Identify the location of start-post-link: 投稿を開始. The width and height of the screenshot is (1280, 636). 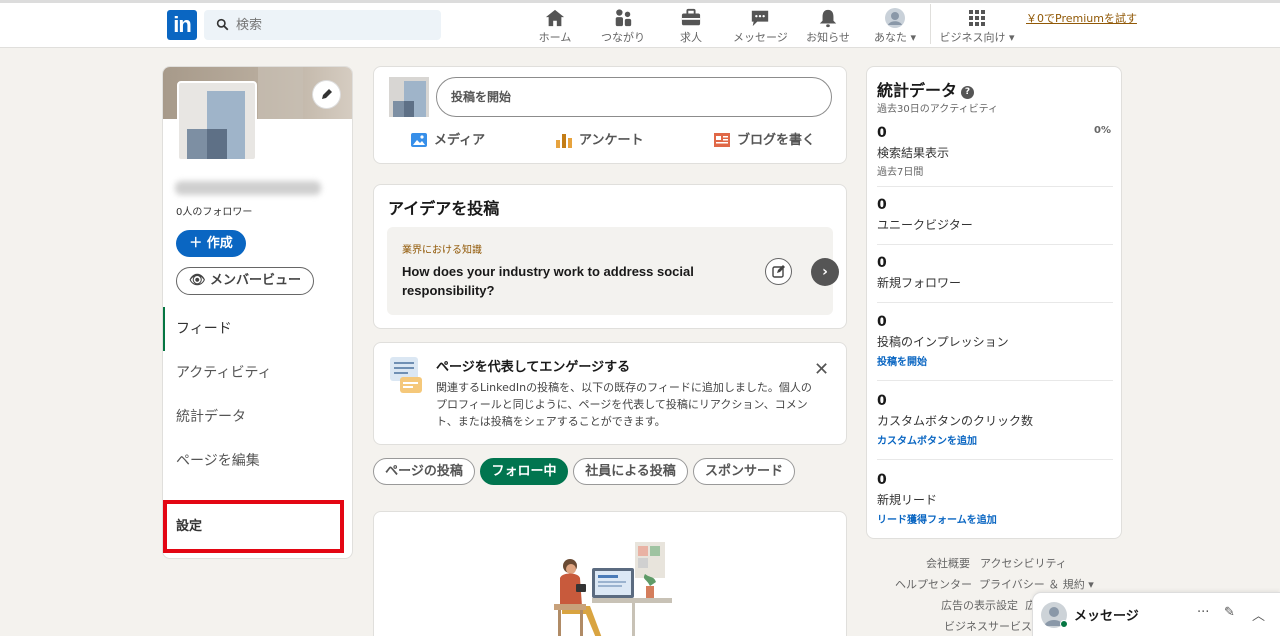
(995, 360).